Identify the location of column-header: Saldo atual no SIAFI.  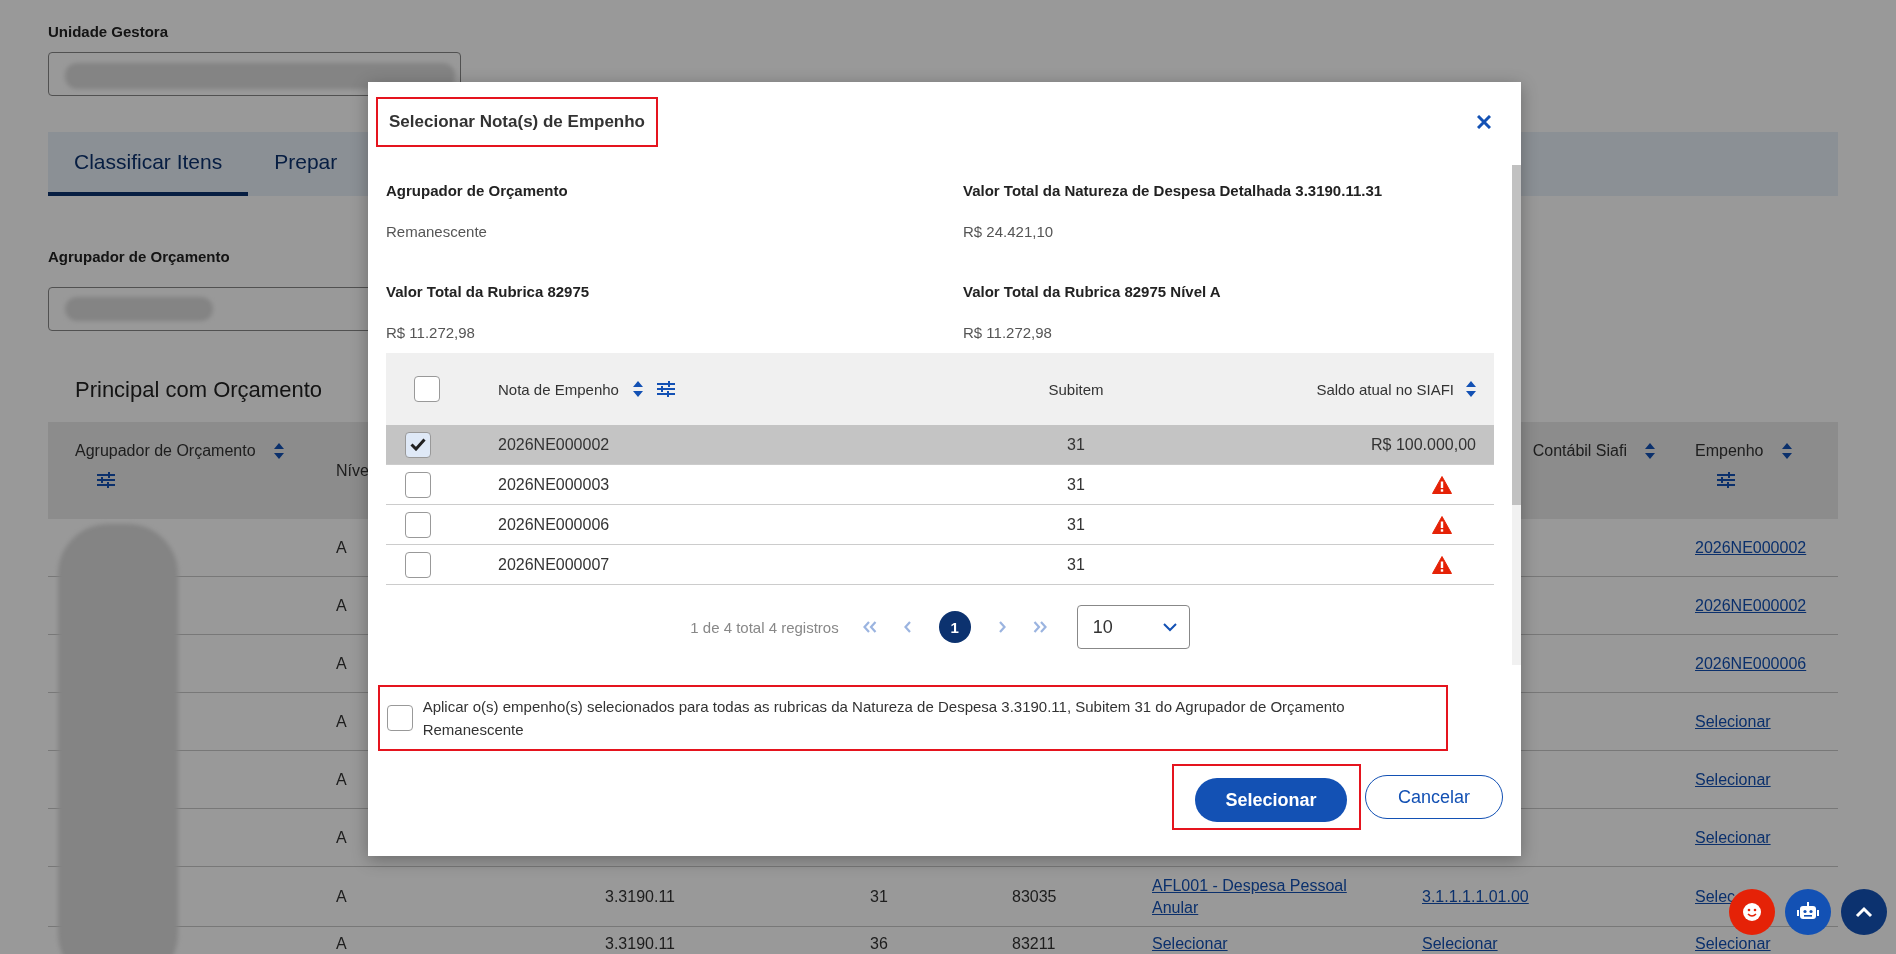
(1385, 389).